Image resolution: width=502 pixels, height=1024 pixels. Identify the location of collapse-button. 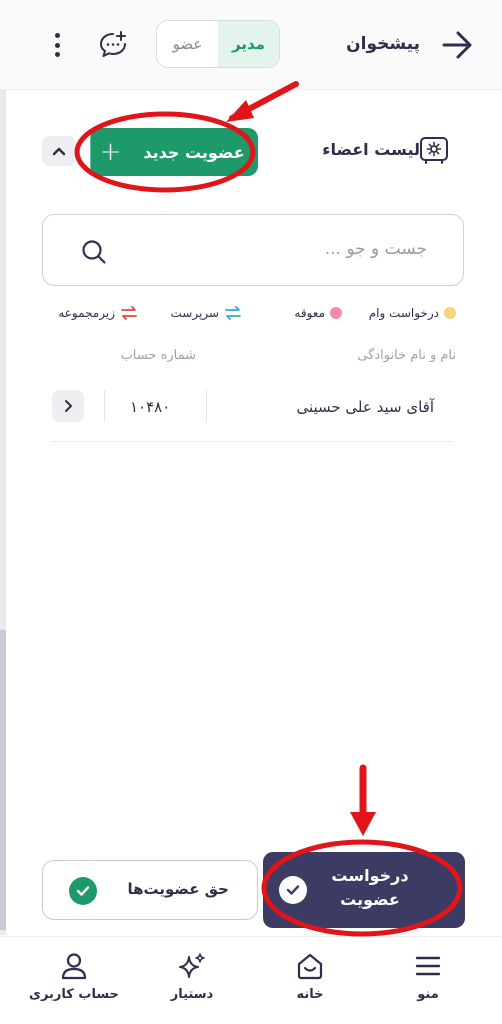
(59, 151).